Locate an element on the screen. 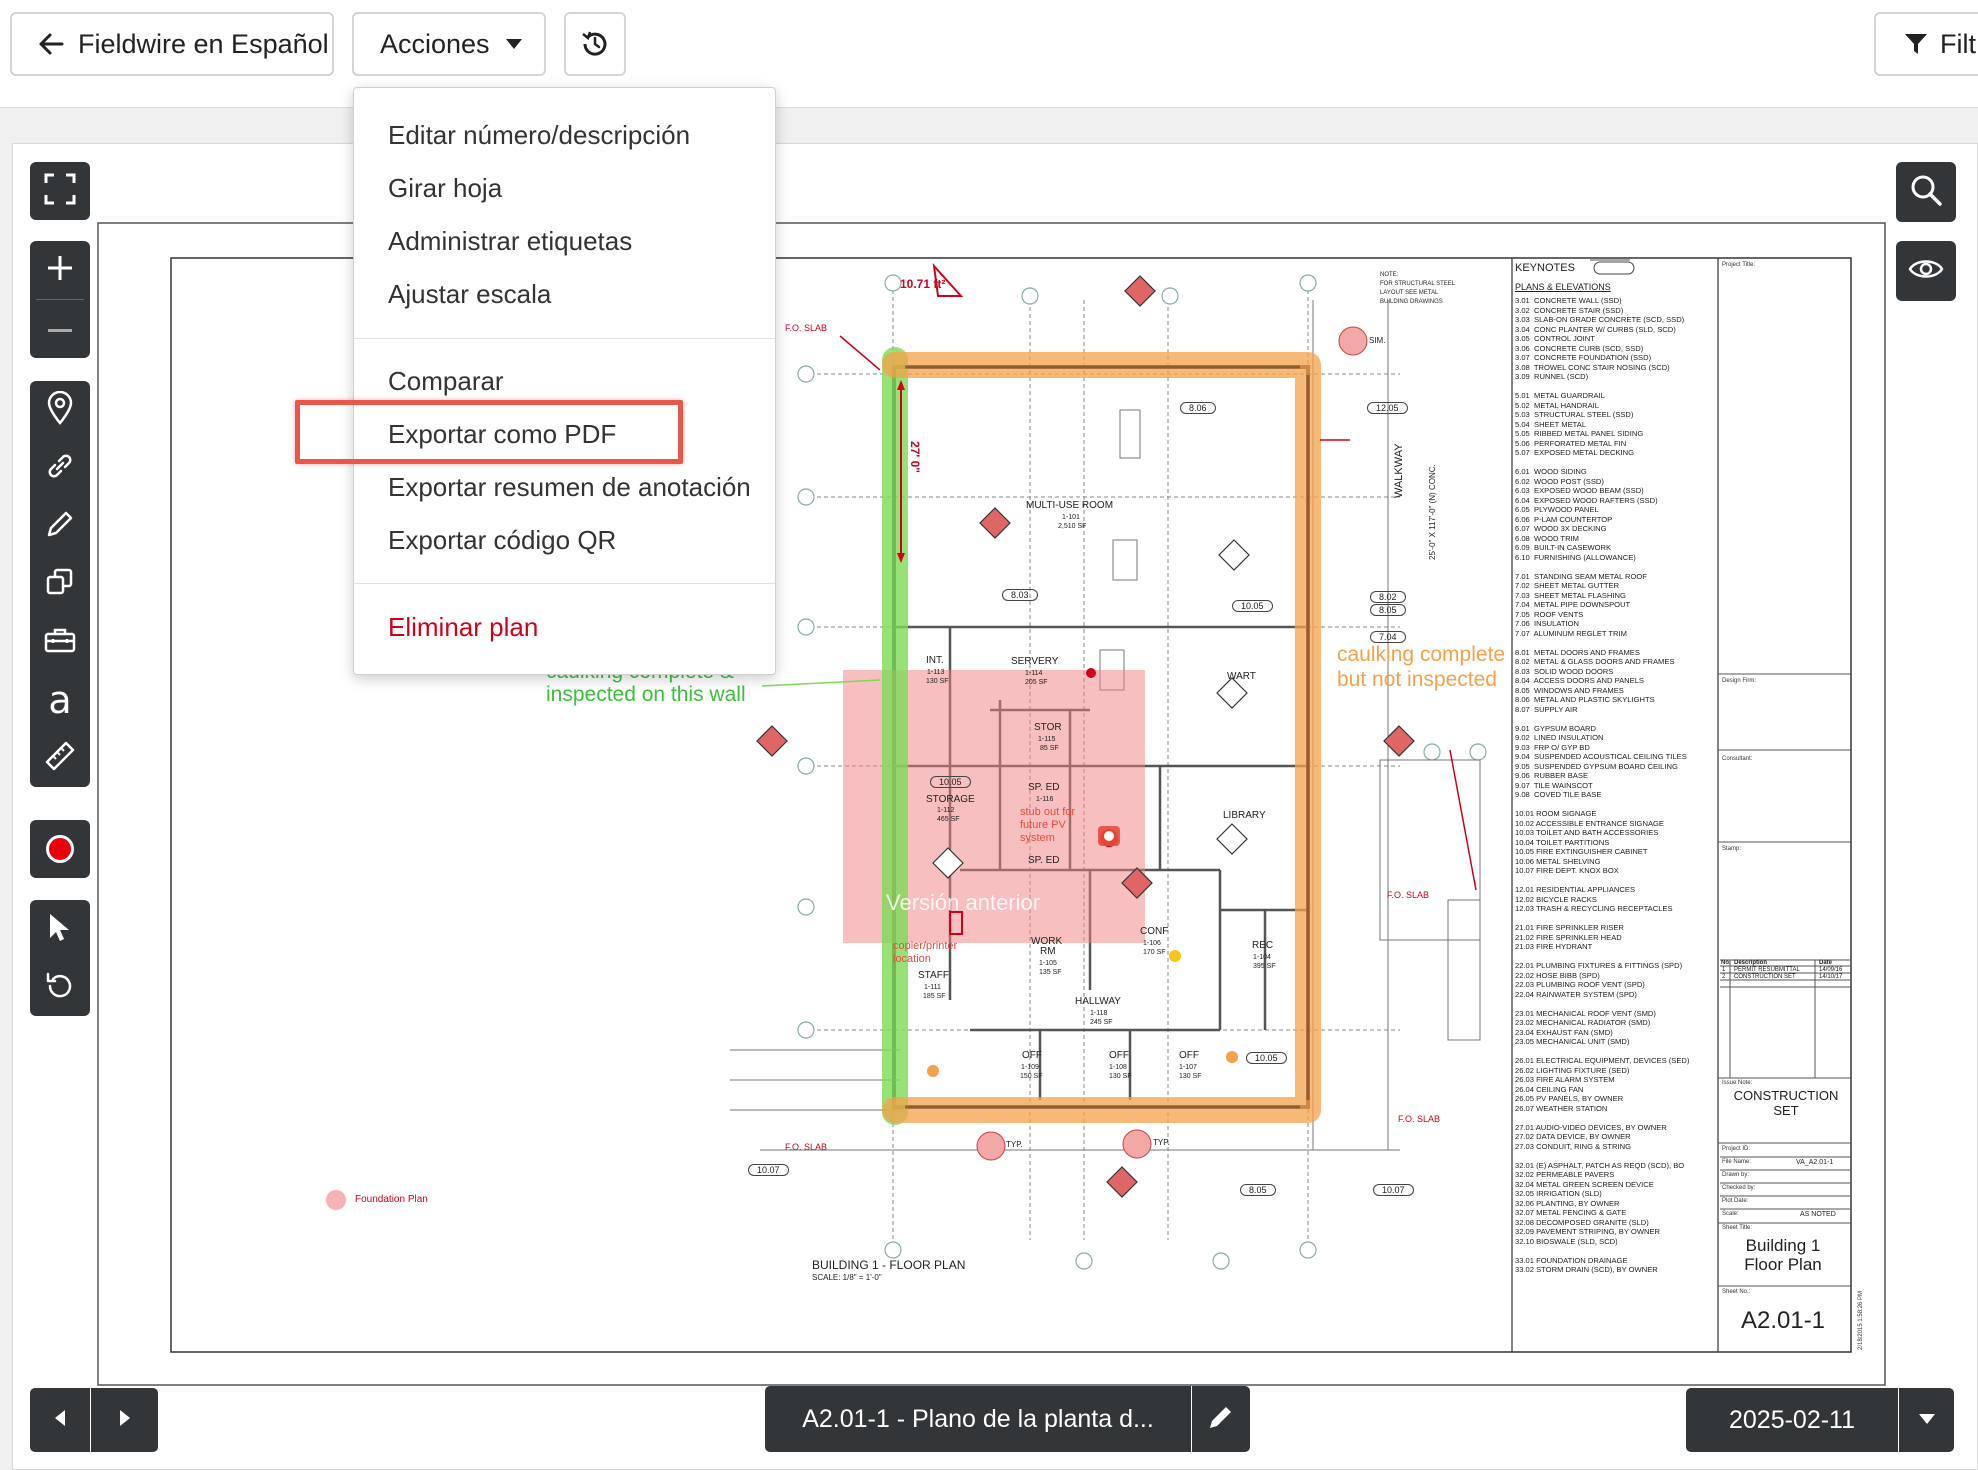 This screenshot has width=1978, height=1470. plus-icon is located at coordinates (60, 270).